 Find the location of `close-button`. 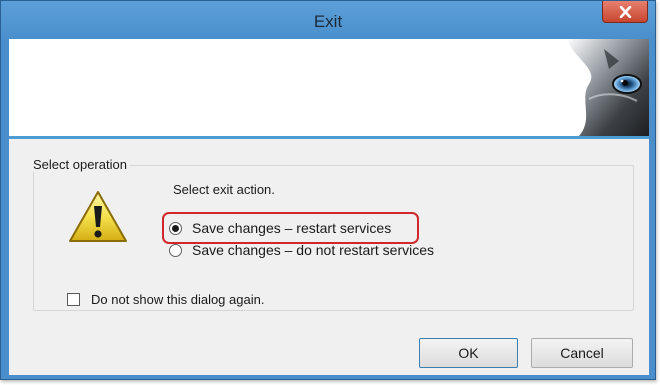

close-button is located at coordinates (625, 12).